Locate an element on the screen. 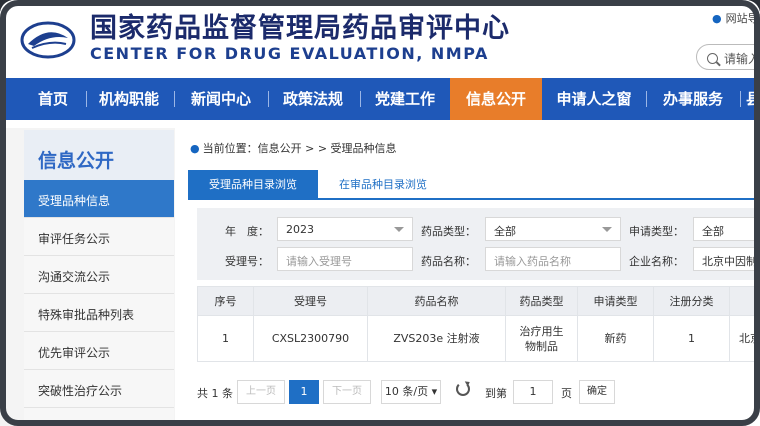 This screenshot has height=426, width=760. page-size-select: 10 条/页 ▾ is located at coordinates (411, 392).